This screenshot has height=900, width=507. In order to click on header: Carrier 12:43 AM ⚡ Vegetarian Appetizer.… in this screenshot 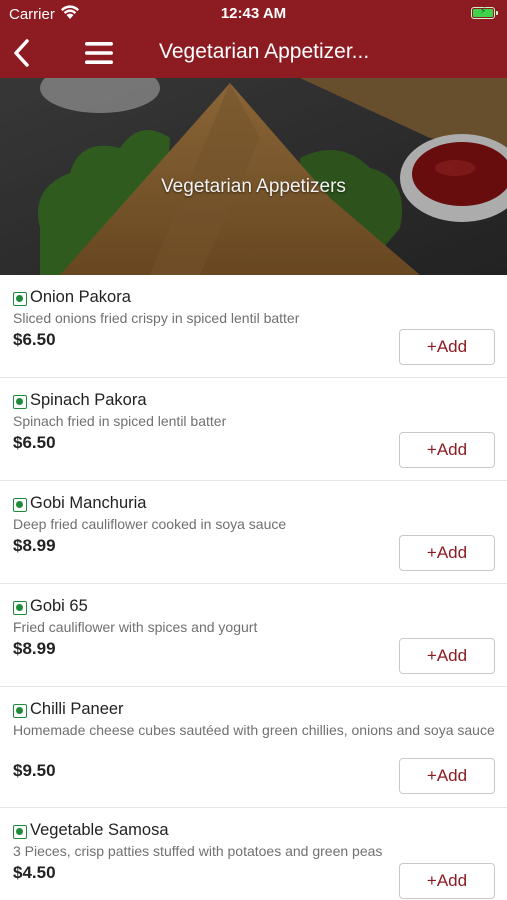, I will do `click(253, 39)`.